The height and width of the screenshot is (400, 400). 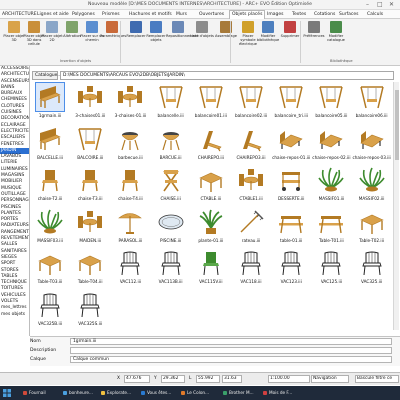 What do you see at coordinates (50, 227) in the screenshot?
I see `object-tile: MASSIF03.iii` at bounding box center [50, 227].